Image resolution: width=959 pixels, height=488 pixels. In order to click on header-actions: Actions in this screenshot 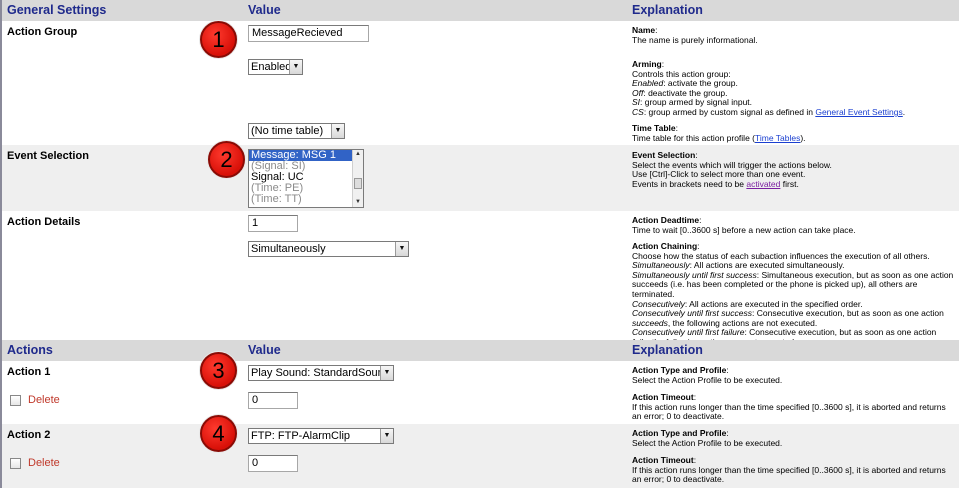, I will do `click(30, 350)`.